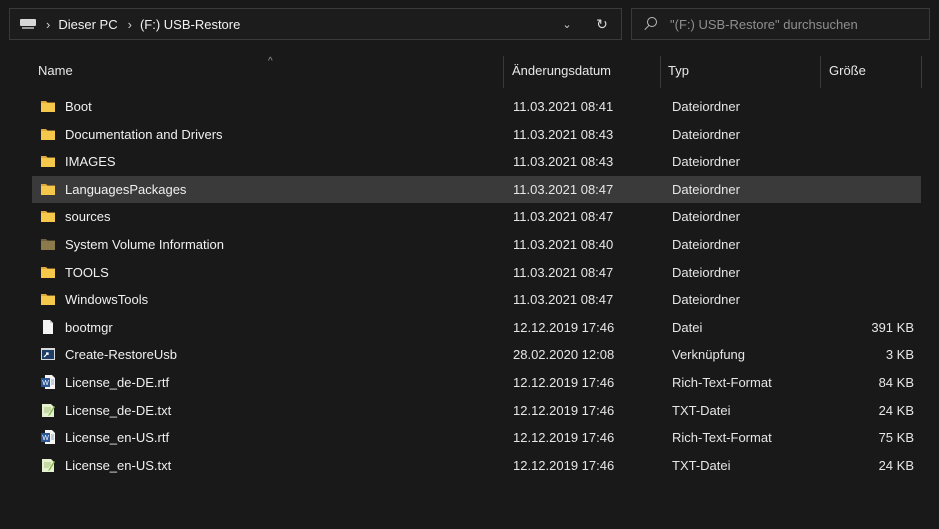 Image resolution: width=939 pixels, height=529 pixels. What do you see at coordinates (892, 327) in the screenshot?
I see `file-size: 391 KB` at bounding box center [892, 327].